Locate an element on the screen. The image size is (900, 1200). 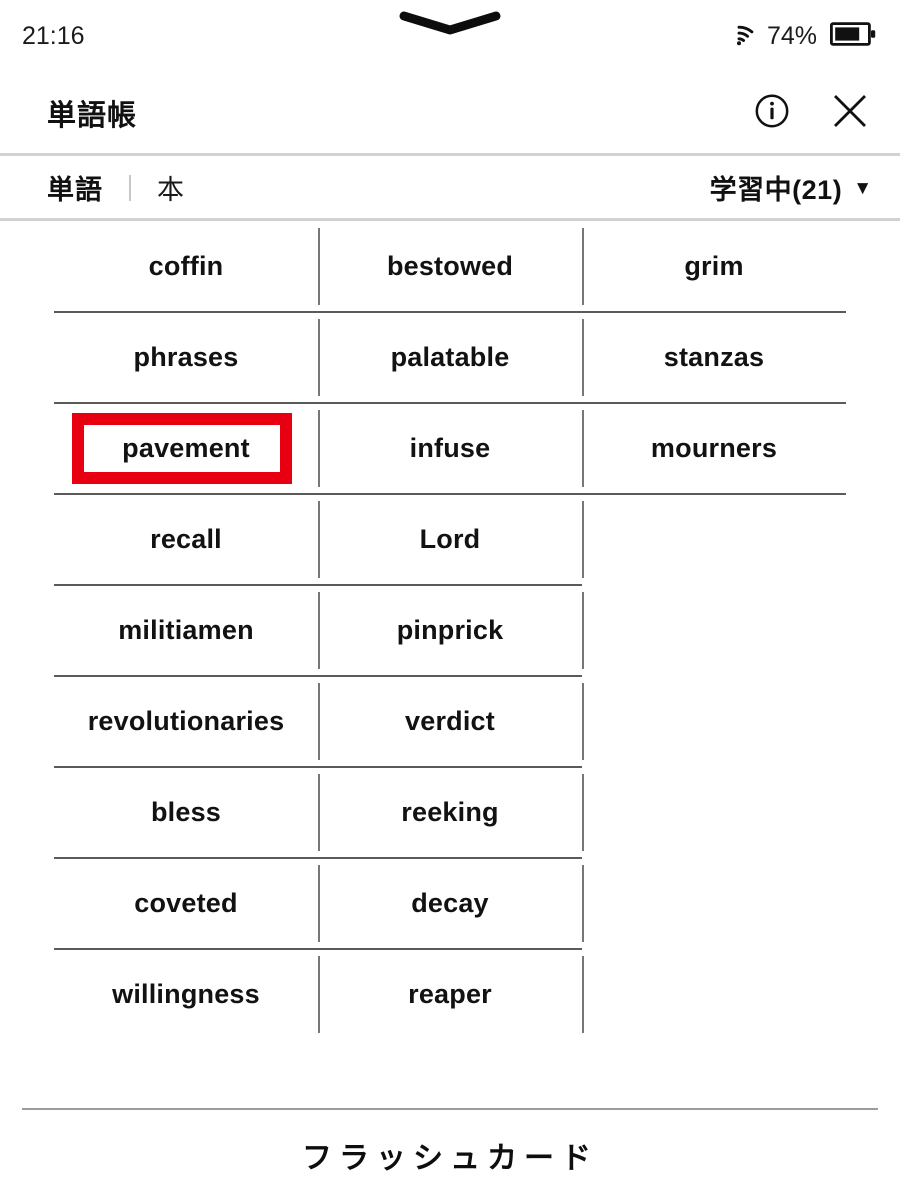
word-cell: Lord is located at coordinates (450, 539).